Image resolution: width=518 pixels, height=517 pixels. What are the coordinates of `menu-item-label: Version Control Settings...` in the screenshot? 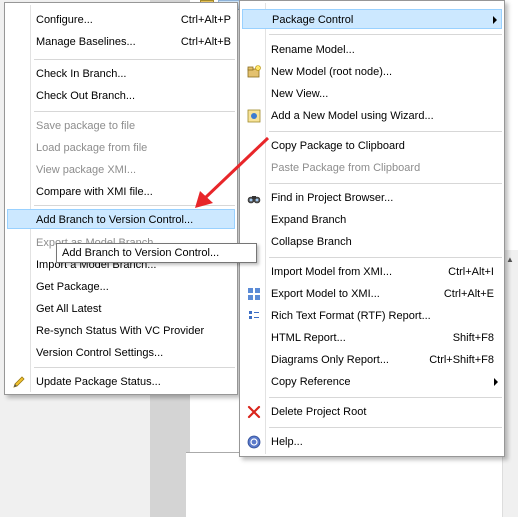 It's located at (100, 353).